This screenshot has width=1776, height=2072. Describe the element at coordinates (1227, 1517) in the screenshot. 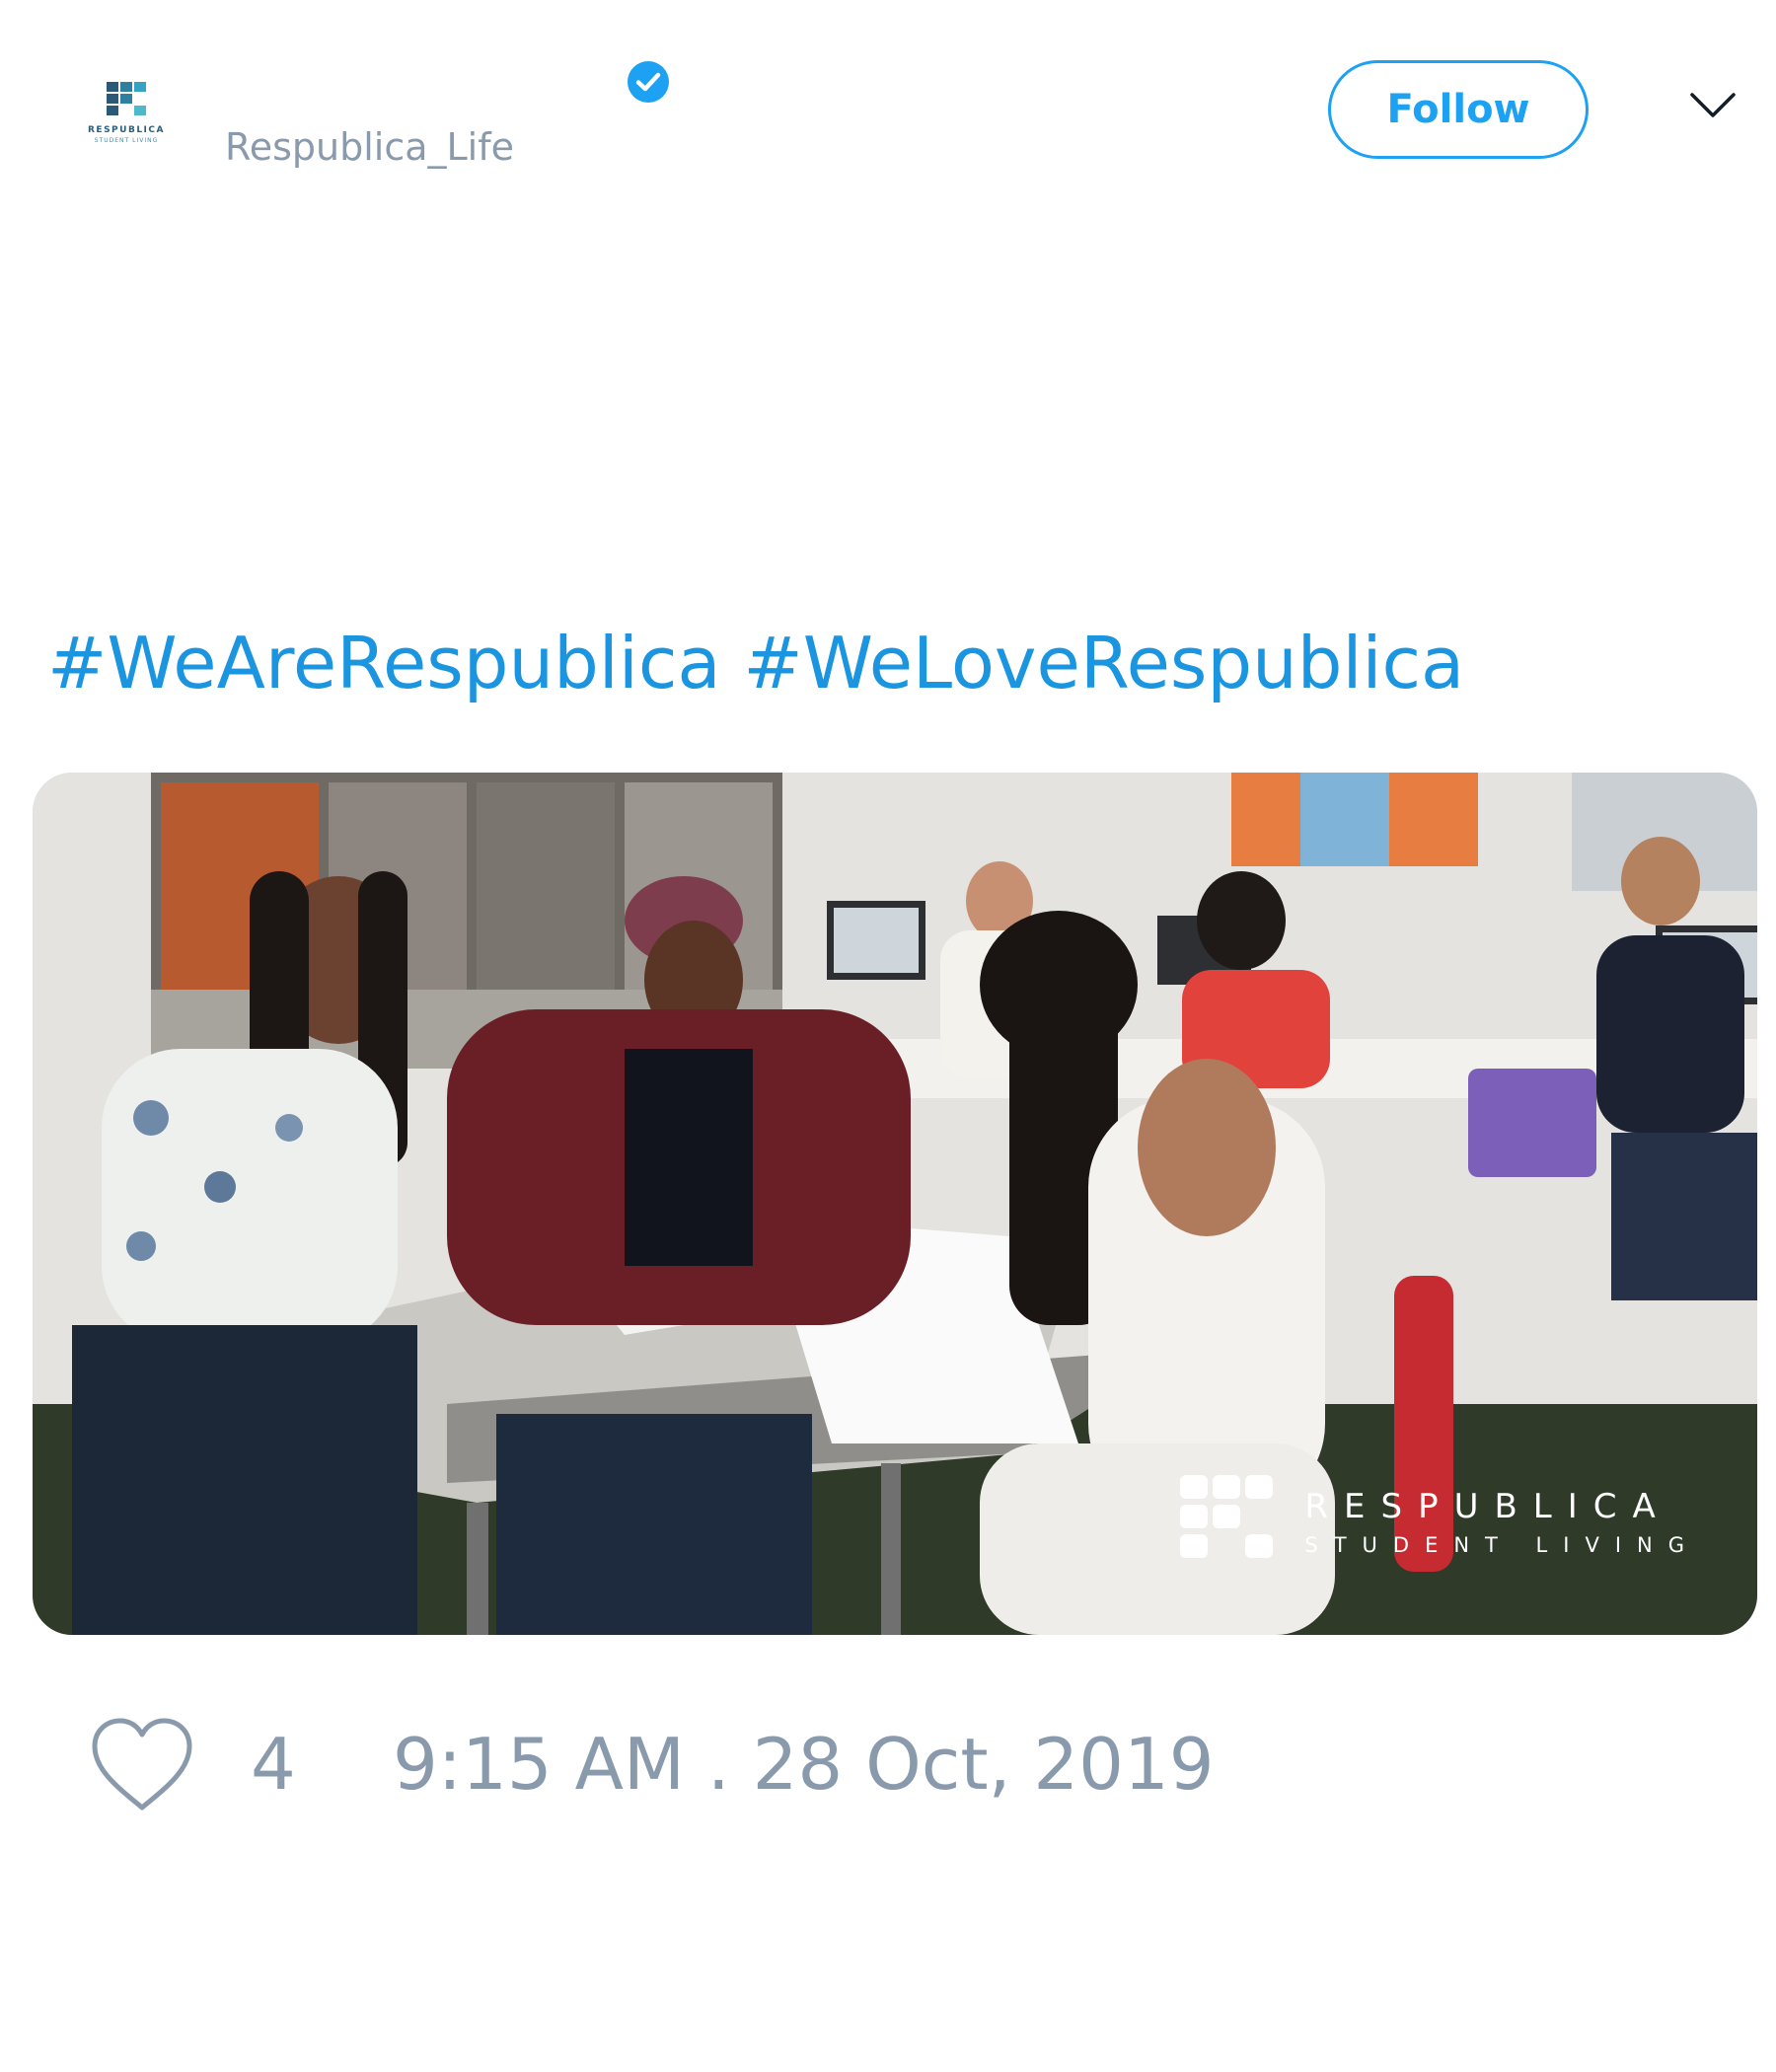

I see `respublica-watermark-logo-icon` at that location.